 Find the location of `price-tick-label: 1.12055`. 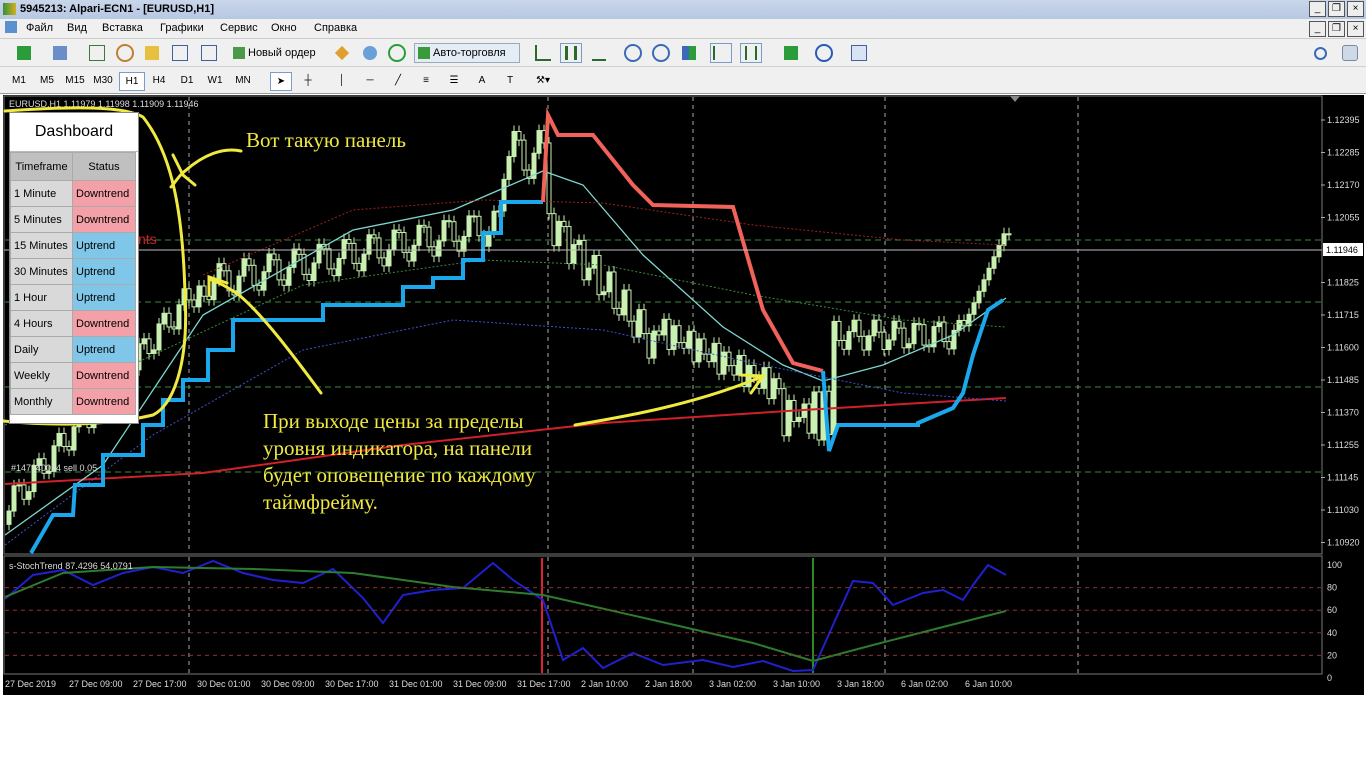

price-tick-label: 1.12055 is located at coordinates (1343, 218).